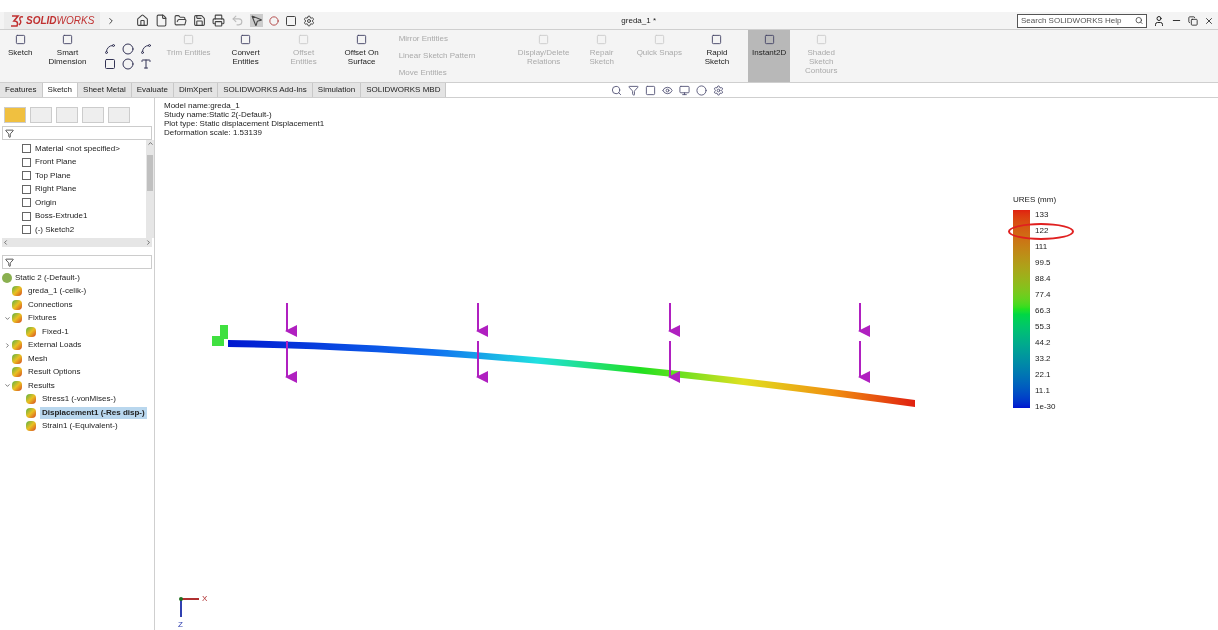  I want to click on rectangle-tool-icon, so click(110, 63).